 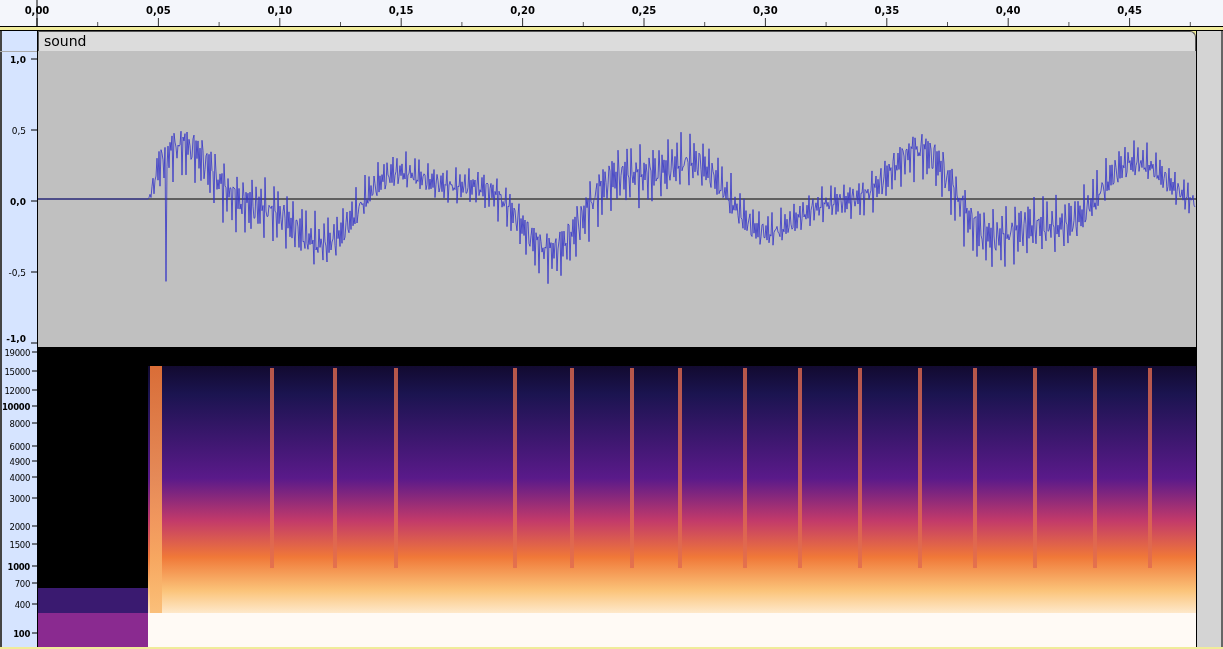 What do you see at coordinates (37, 10) in the screenshot?
I see `time-tick-label: 0,00` at bounding box center [37, 10].